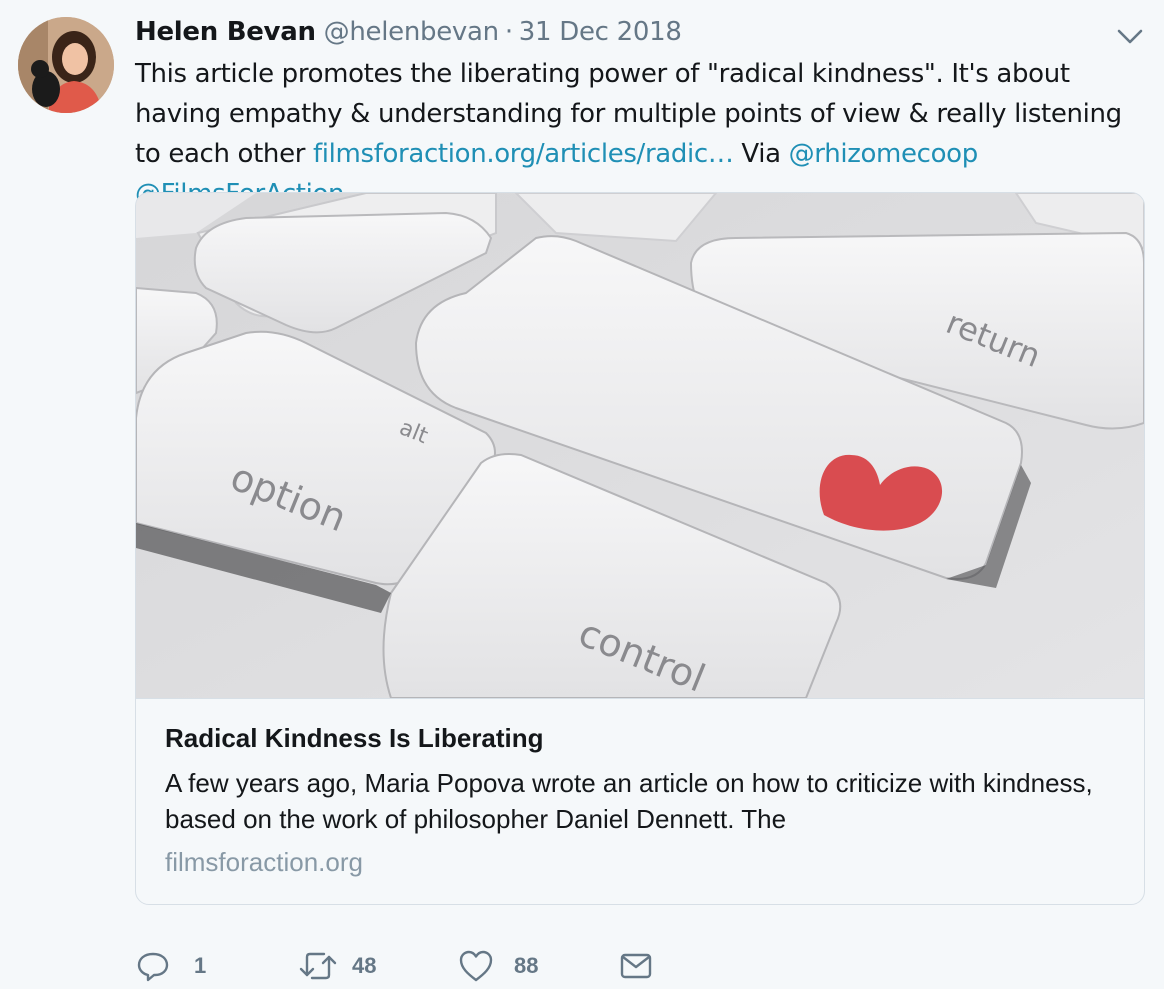  What do you see at coordinates (264, 862) in the screenshot?
I see `card-domain: filmsforaction.org` at bounding box center [264, 862].